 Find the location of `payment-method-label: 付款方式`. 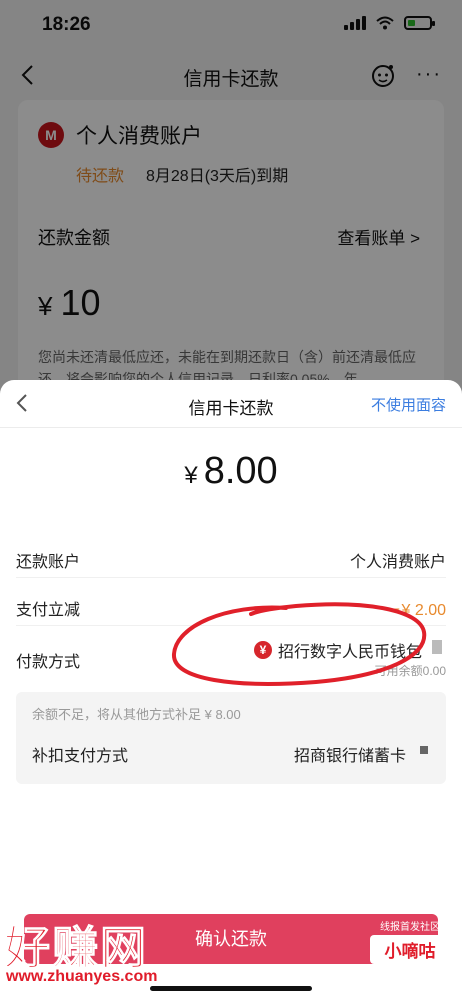

payment-method-label: 付款方式 is located at coordinates (48, 662).